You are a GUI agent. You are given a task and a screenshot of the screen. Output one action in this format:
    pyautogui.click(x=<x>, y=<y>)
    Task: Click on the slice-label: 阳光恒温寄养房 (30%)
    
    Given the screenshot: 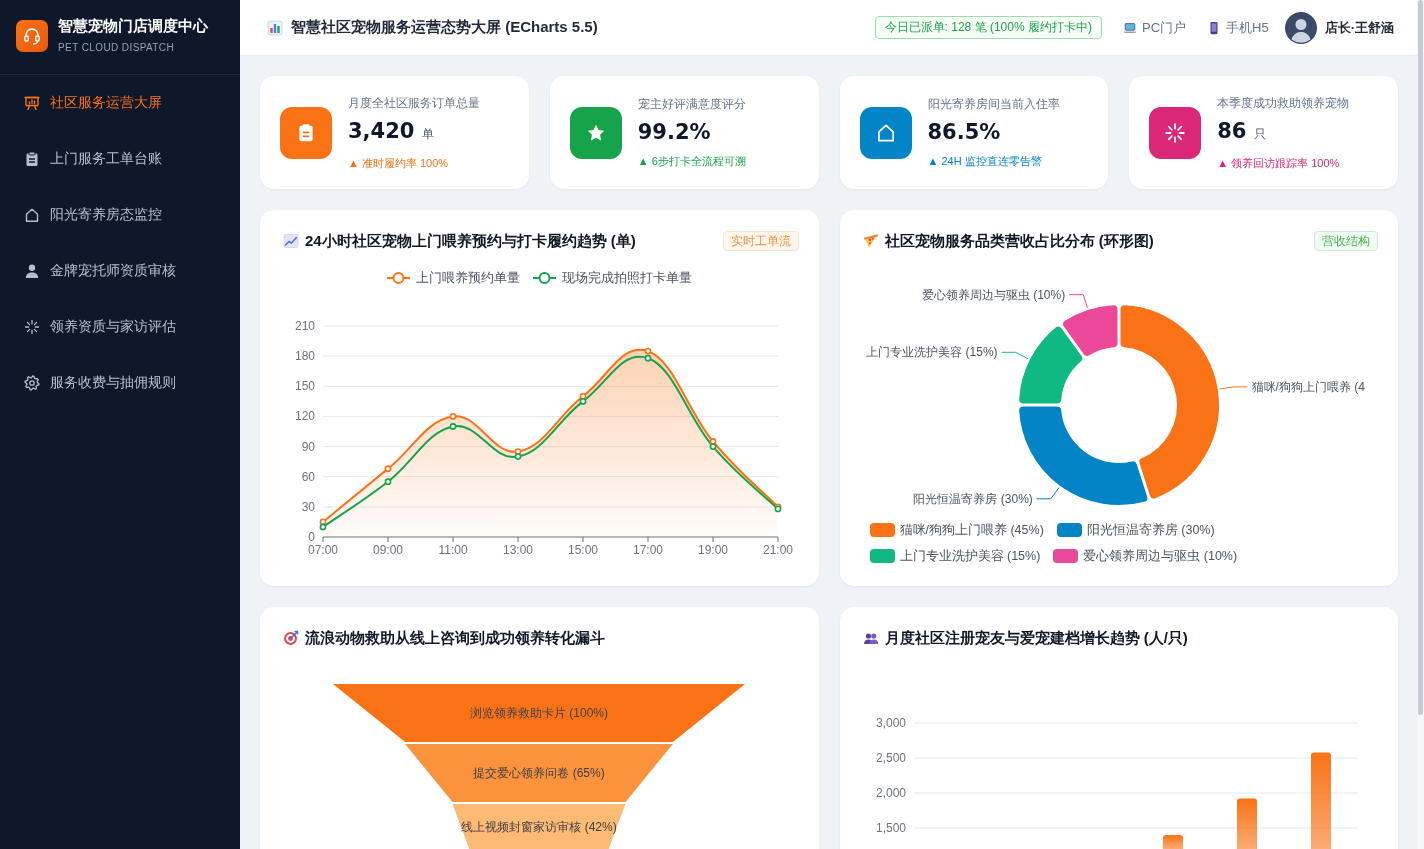 What is the action you would take?
    pyautogui.click(x=972, y=498)
    